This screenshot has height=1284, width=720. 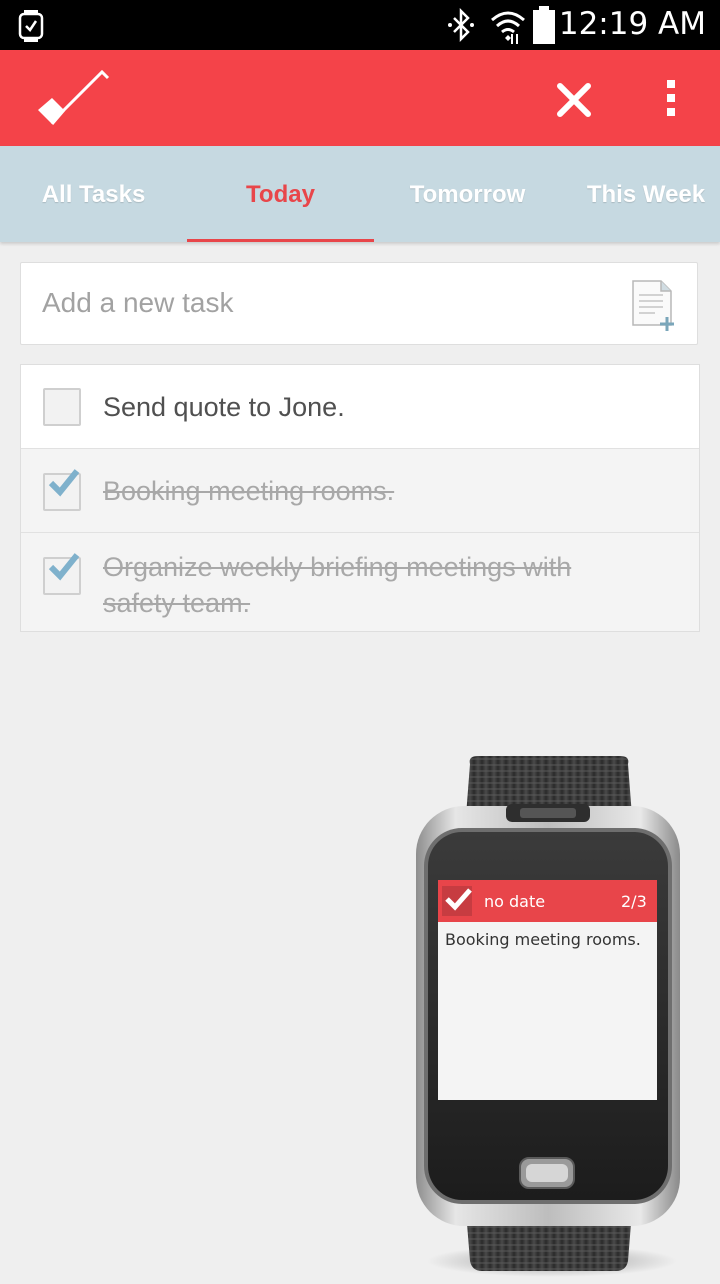 What do you see at coordinates (76, 101) in the screenshot?
I see `checkmark-logo` at bounding box center [76, 101].